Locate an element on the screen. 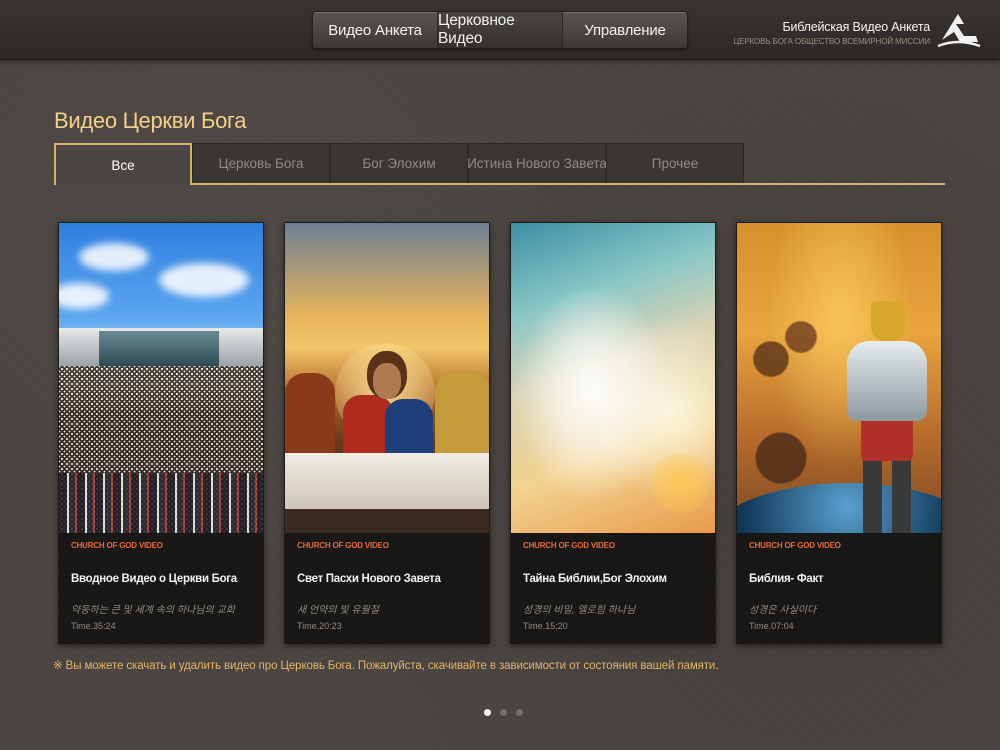  video-title: Вводное Видео о Церкви Бога is located at coordinates (154, 579).